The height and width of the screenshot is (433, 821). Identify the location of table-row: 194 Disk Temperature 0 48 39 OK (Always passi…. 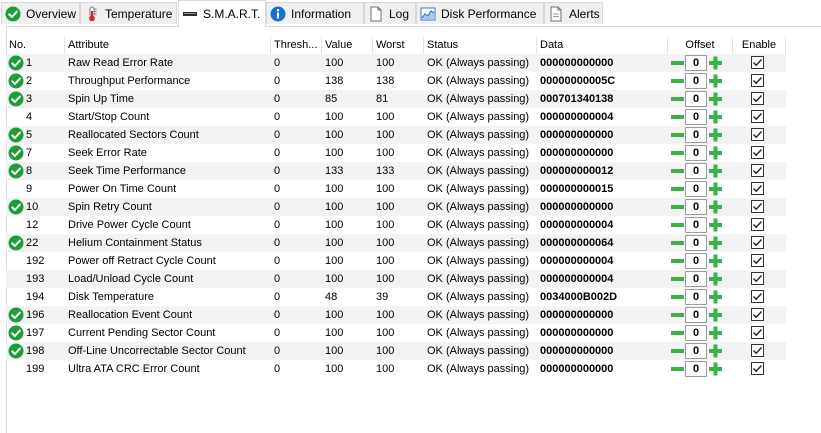
(396, 297).